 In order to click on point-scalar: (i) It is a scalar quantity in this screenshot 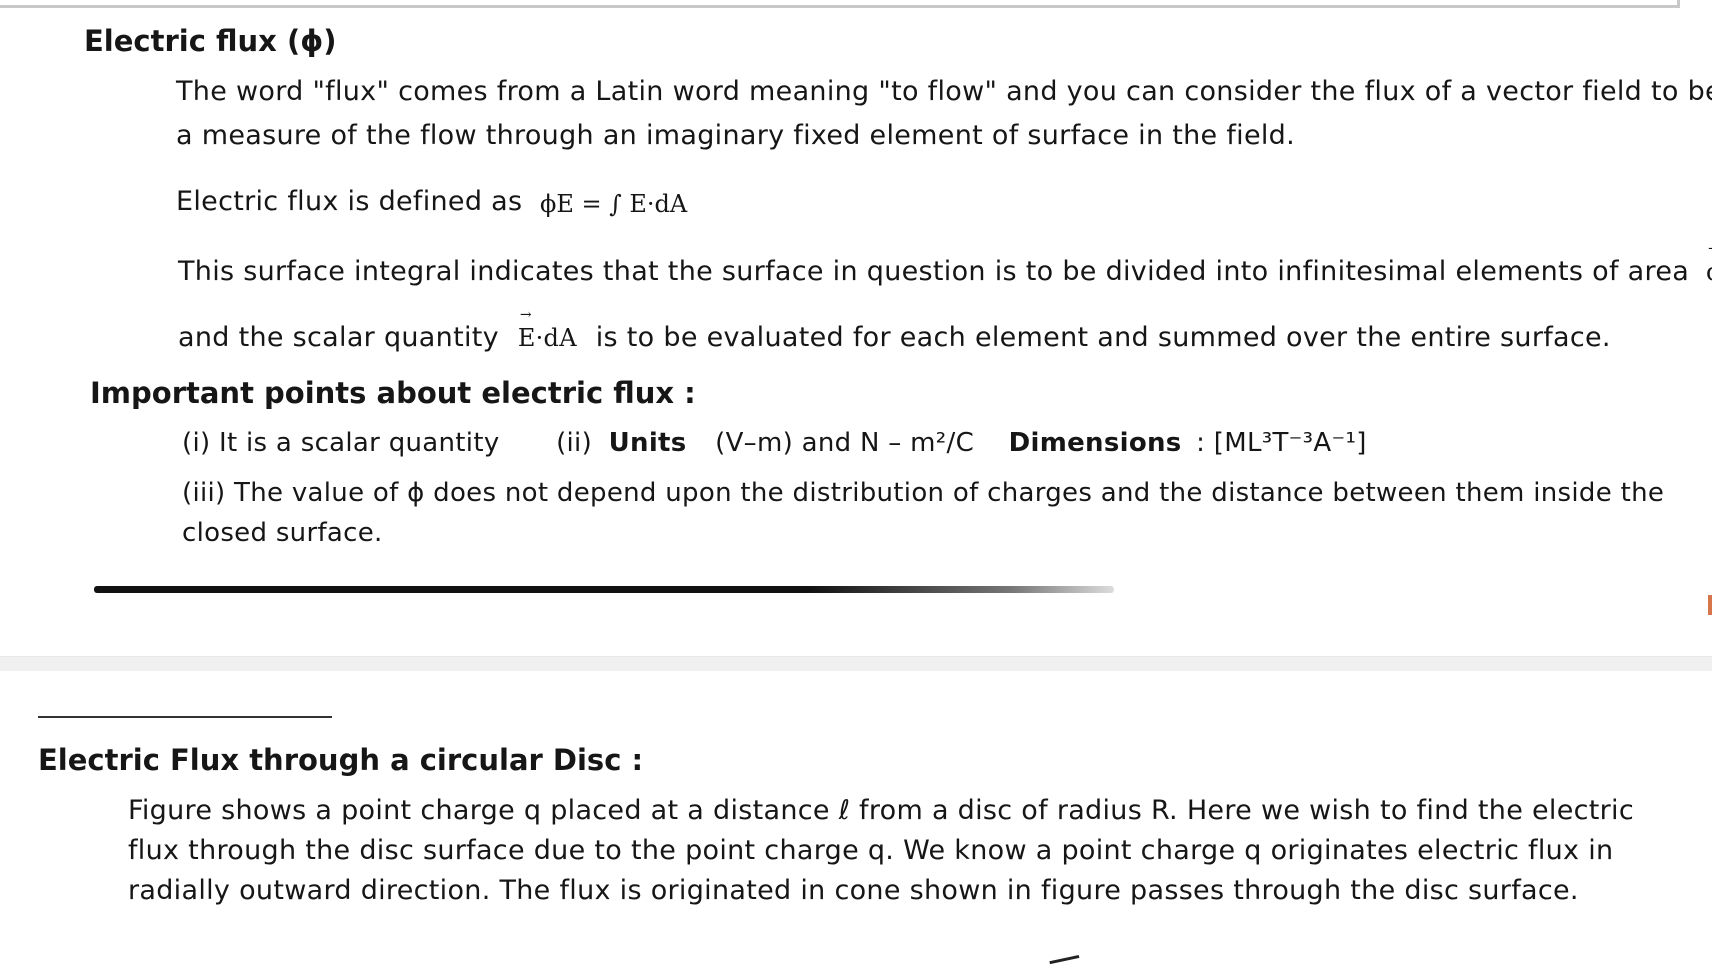, I will do `click(341, 443)`.